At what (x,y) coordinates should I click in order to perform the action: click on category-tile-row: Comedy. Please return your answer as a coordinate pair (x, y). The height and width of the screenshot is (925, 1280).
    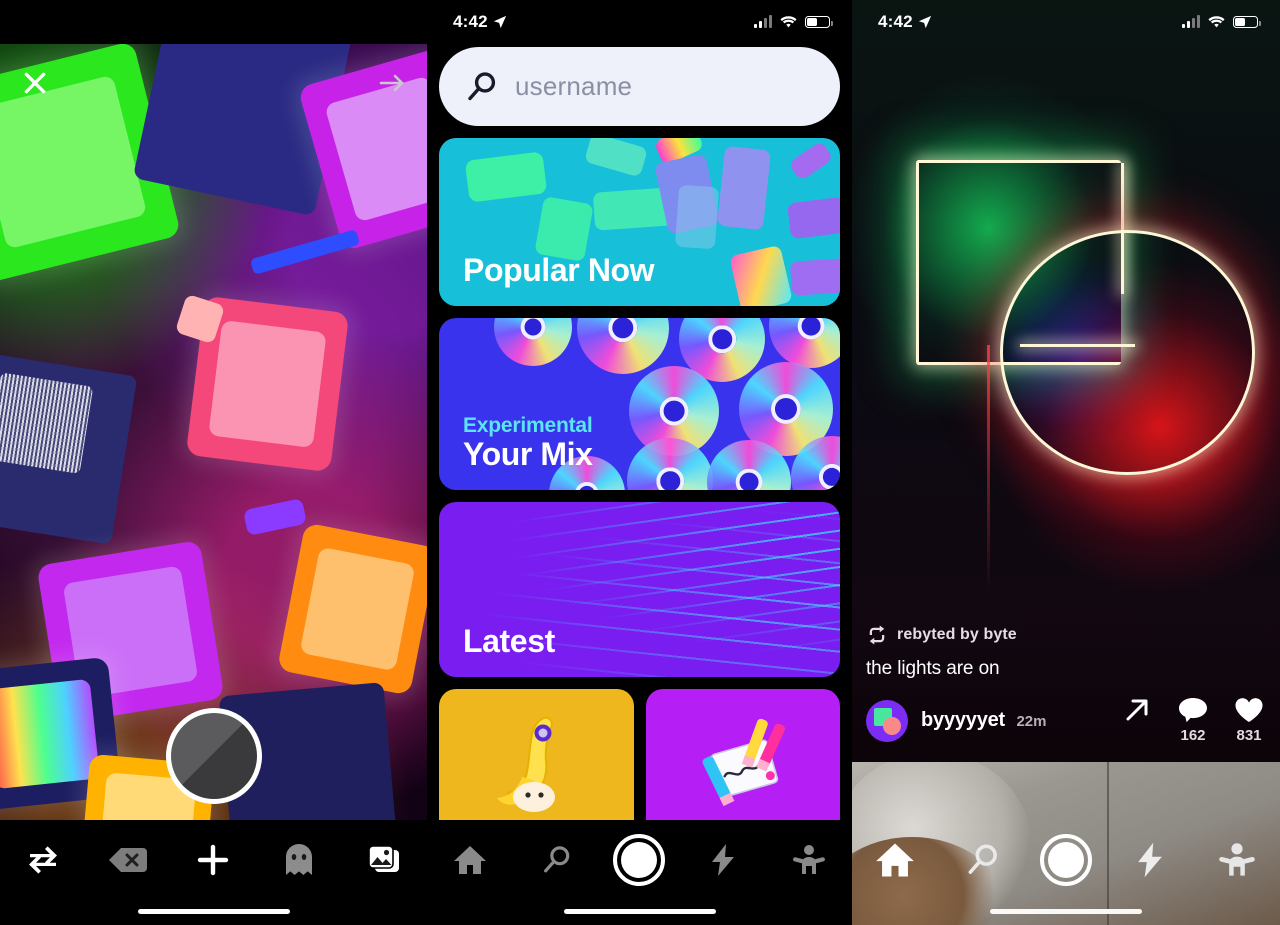
    Looking at the image, I should click on (639, 754).